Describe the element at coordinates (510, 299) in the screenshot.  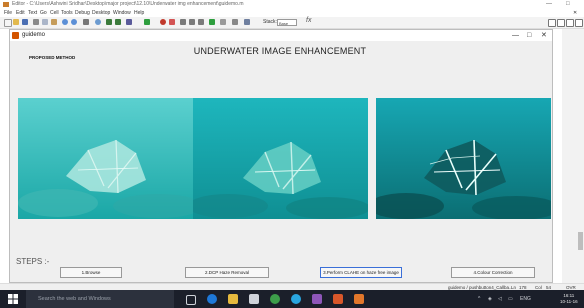
I see `keyboard-icon: ▭` at that location.